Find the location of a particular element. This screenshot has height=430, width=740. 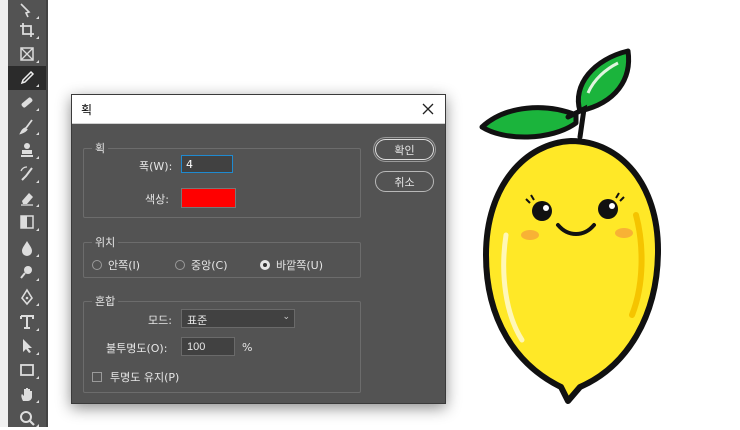

chevron-down-icon: ⌄ is located at coordinates (286, 317).